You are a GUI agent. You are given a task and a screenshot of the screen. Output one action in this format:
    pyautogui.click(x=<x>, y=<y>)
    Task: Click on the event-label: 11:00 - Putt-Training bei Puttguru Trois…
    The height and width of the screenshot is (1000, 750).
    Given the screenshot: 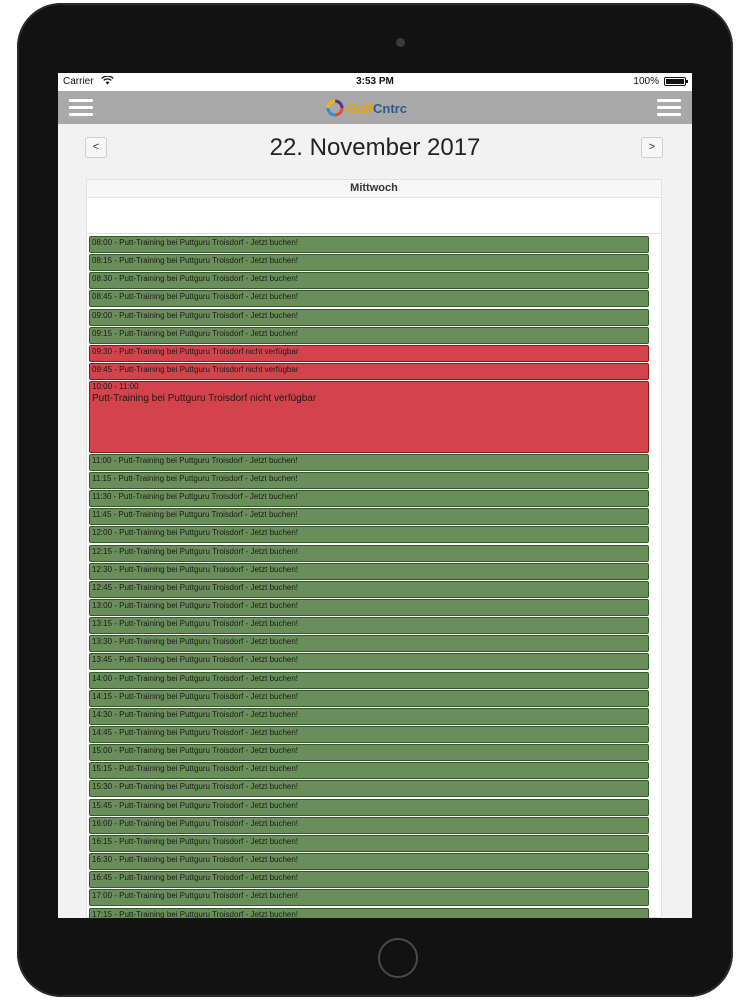 What is the action you would take?
    pyautogui.click(x=195, y=460)
    